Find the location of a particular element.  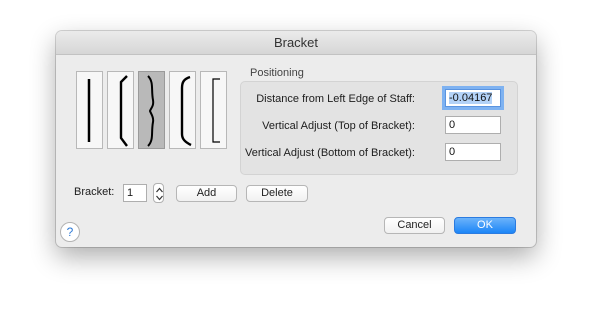

thin-square-bracket-icon is located at coordinates (216, 110).